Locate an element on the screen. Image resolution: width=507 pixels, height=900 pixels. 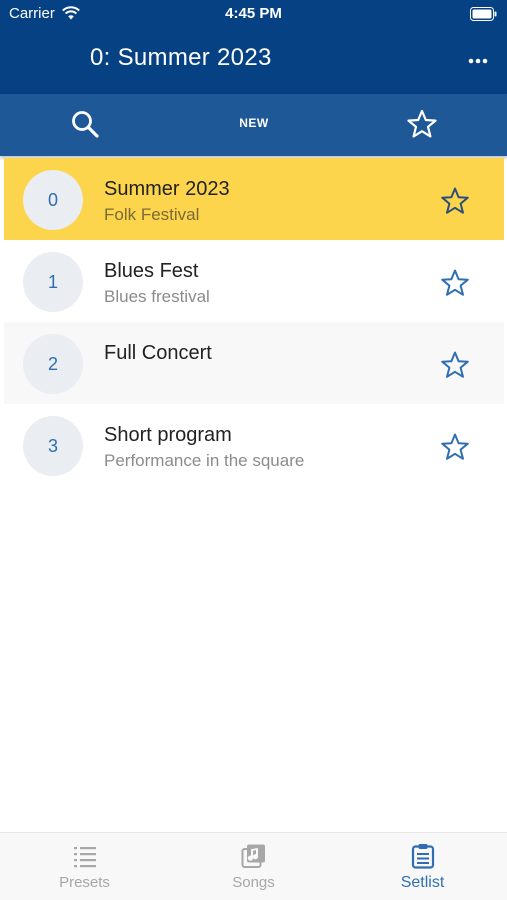
setlist-title: Full Concert is located at coordinates (158, 353).